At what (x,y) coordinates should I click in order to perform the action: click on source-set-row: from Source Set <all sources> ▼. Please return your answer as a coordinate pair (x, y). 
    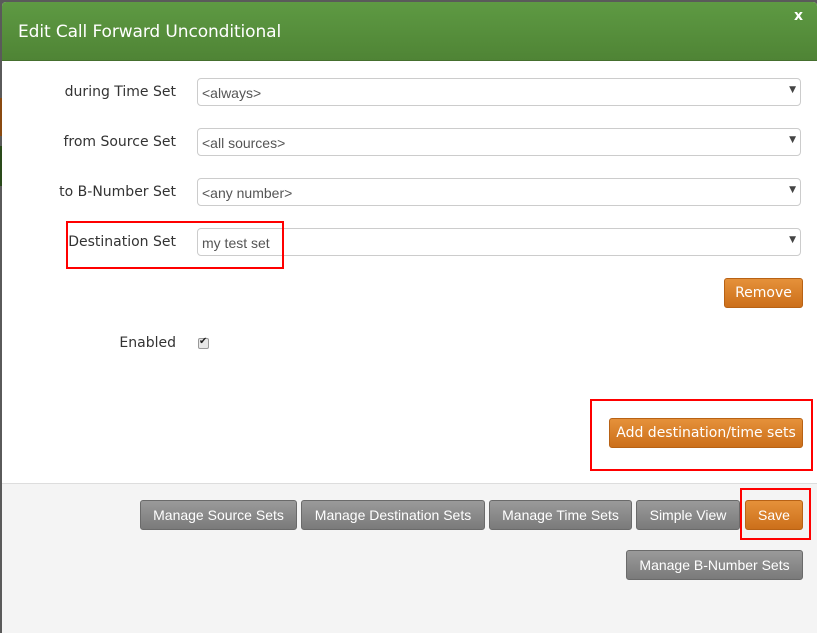
    Looking at the image, I should click on (409, 143).